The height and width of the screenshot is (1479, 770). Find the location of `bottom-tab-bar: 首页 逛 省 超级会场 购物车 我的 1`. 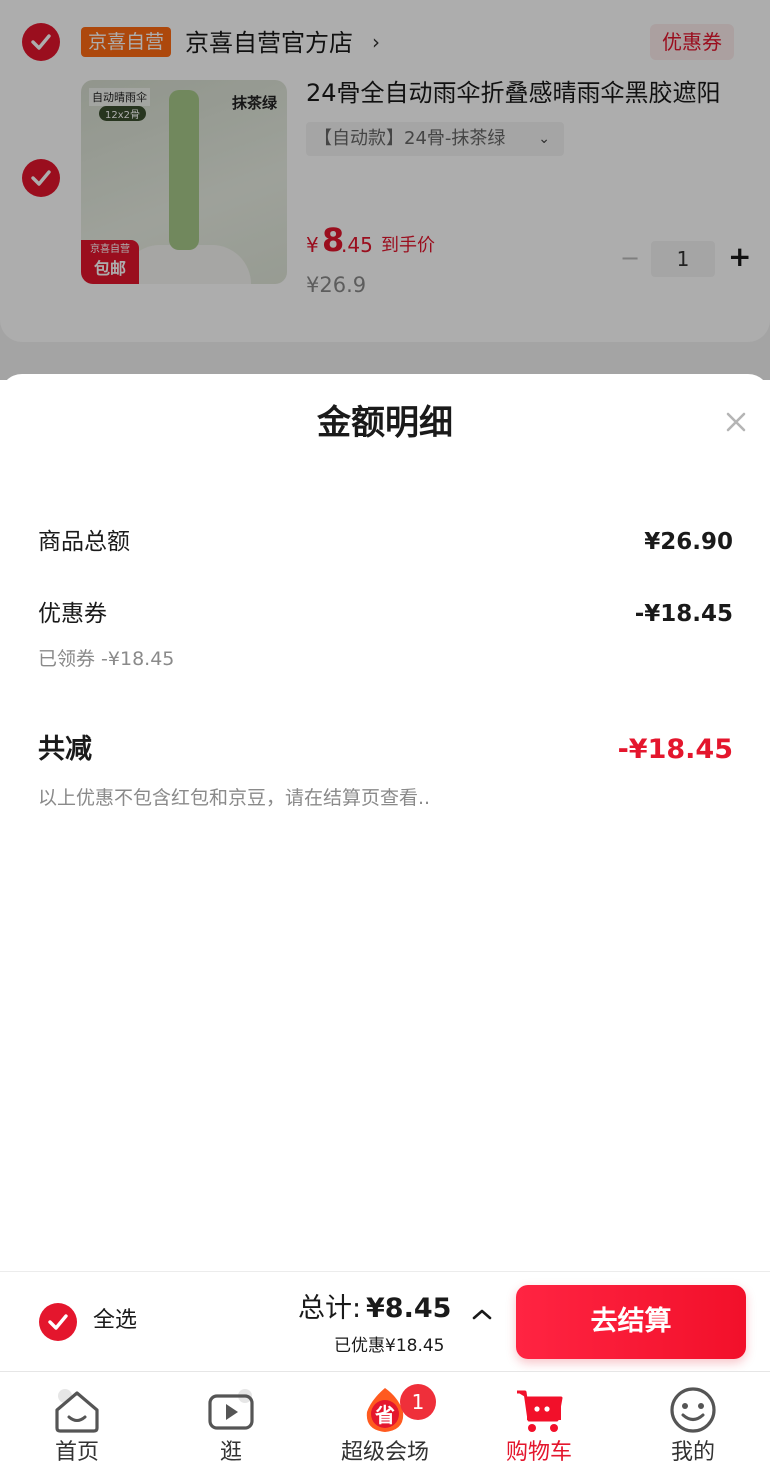

bottom-tab-bar: 首页 逛 省 超级会场 购物车 我的 1 is located at coordinates (385, 1425).